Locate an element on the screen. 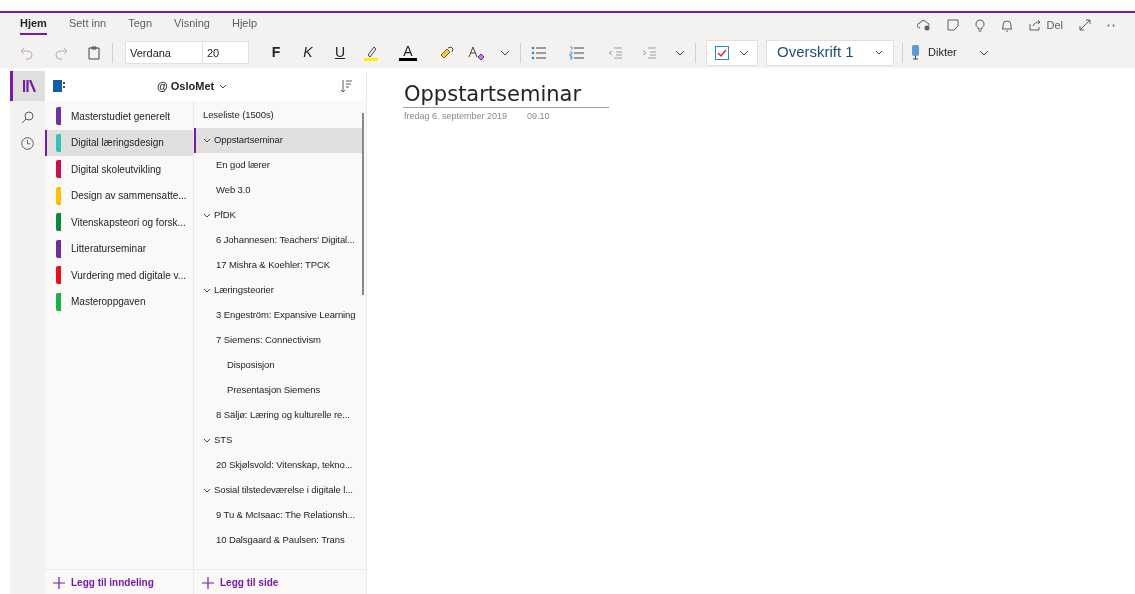 This screenshot has height=594, width=1135. more-icon is located at coordinates (1111, 25).